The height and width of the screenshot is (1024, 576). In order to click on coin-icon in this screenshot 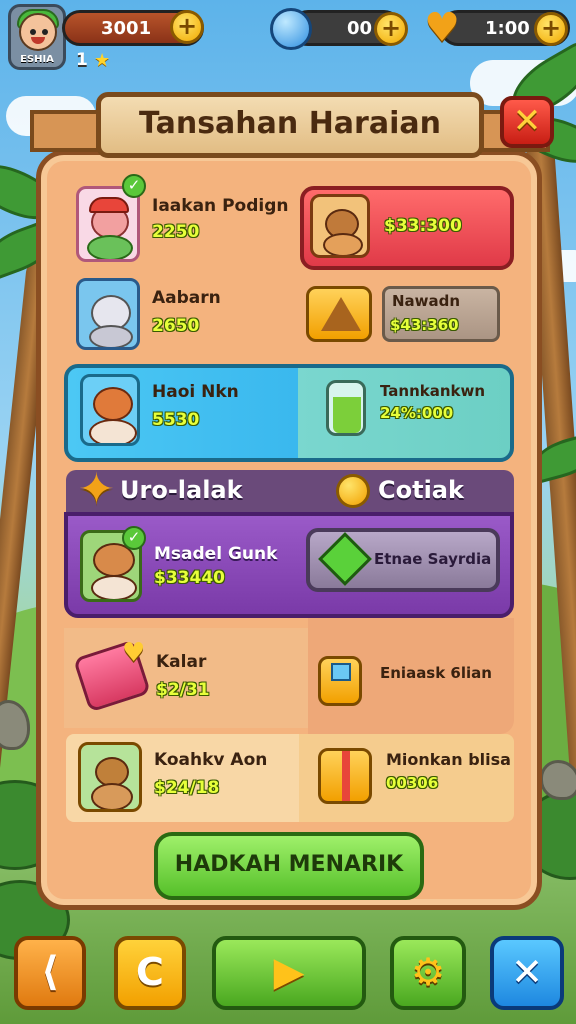, I will do `click(353, 491)`.